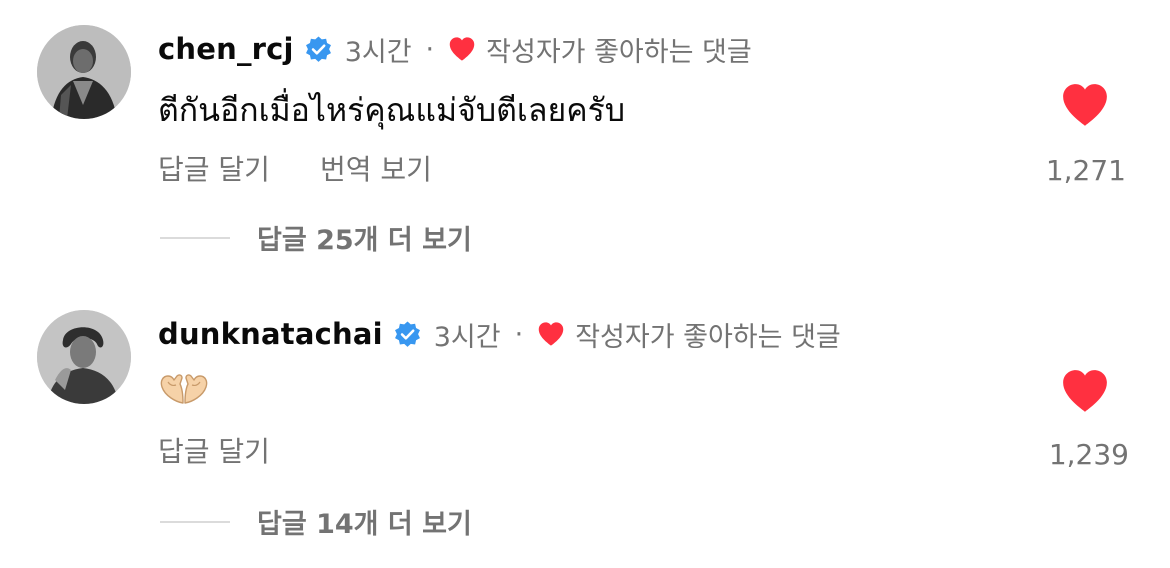 The height and width of the screenshot is (568, 1170). Describe the element at coordinates (1088, 454) in the screenshot. I see `like-count: 1,239` at that location.